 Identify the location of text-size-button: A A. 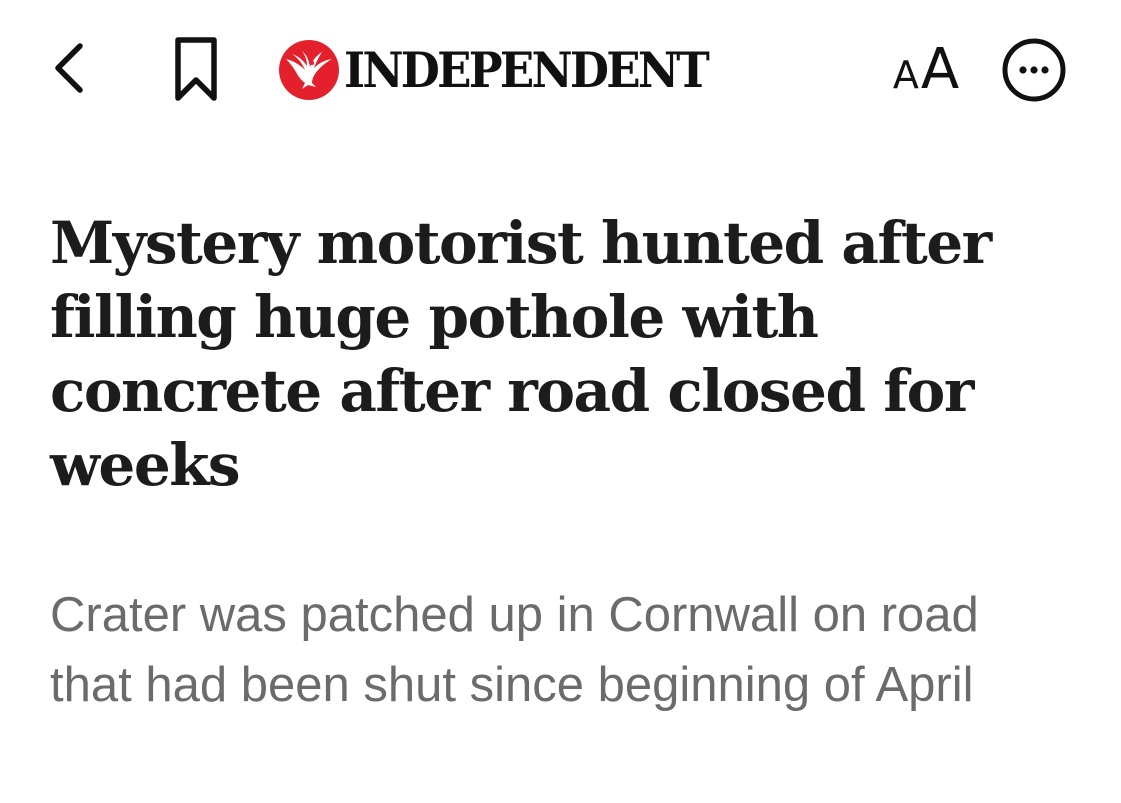
(926, 66).